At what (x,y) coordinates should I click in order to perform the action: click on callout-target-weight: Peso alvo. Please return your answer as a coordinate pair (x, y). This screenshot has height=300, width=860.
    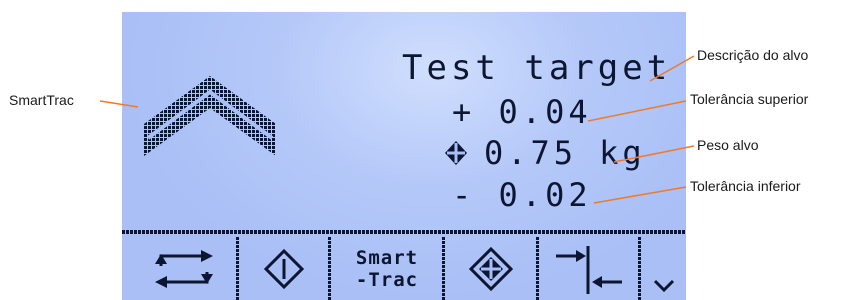
    Looking at the image, I should click on (728, 145).